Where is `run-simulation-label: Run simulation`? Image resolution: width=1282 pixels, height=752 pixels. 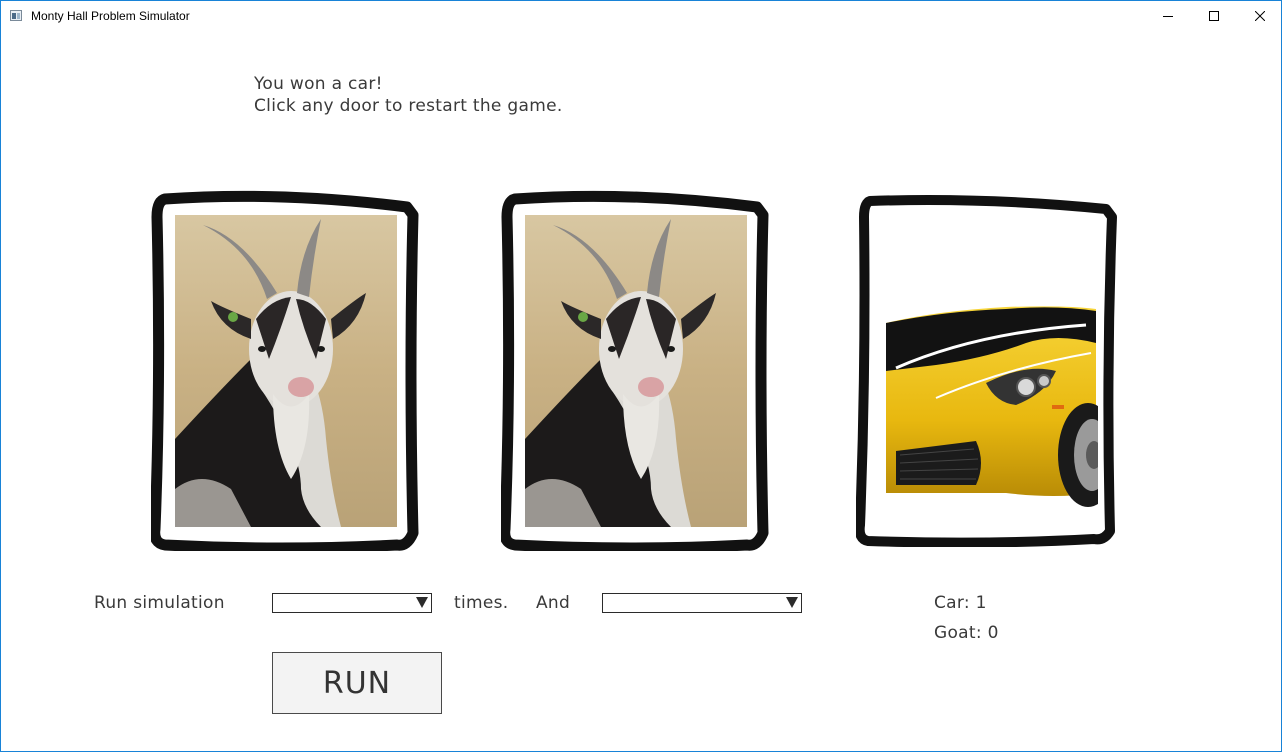
run-simulation-label: Run simulation is located at coordinates (159, 603).